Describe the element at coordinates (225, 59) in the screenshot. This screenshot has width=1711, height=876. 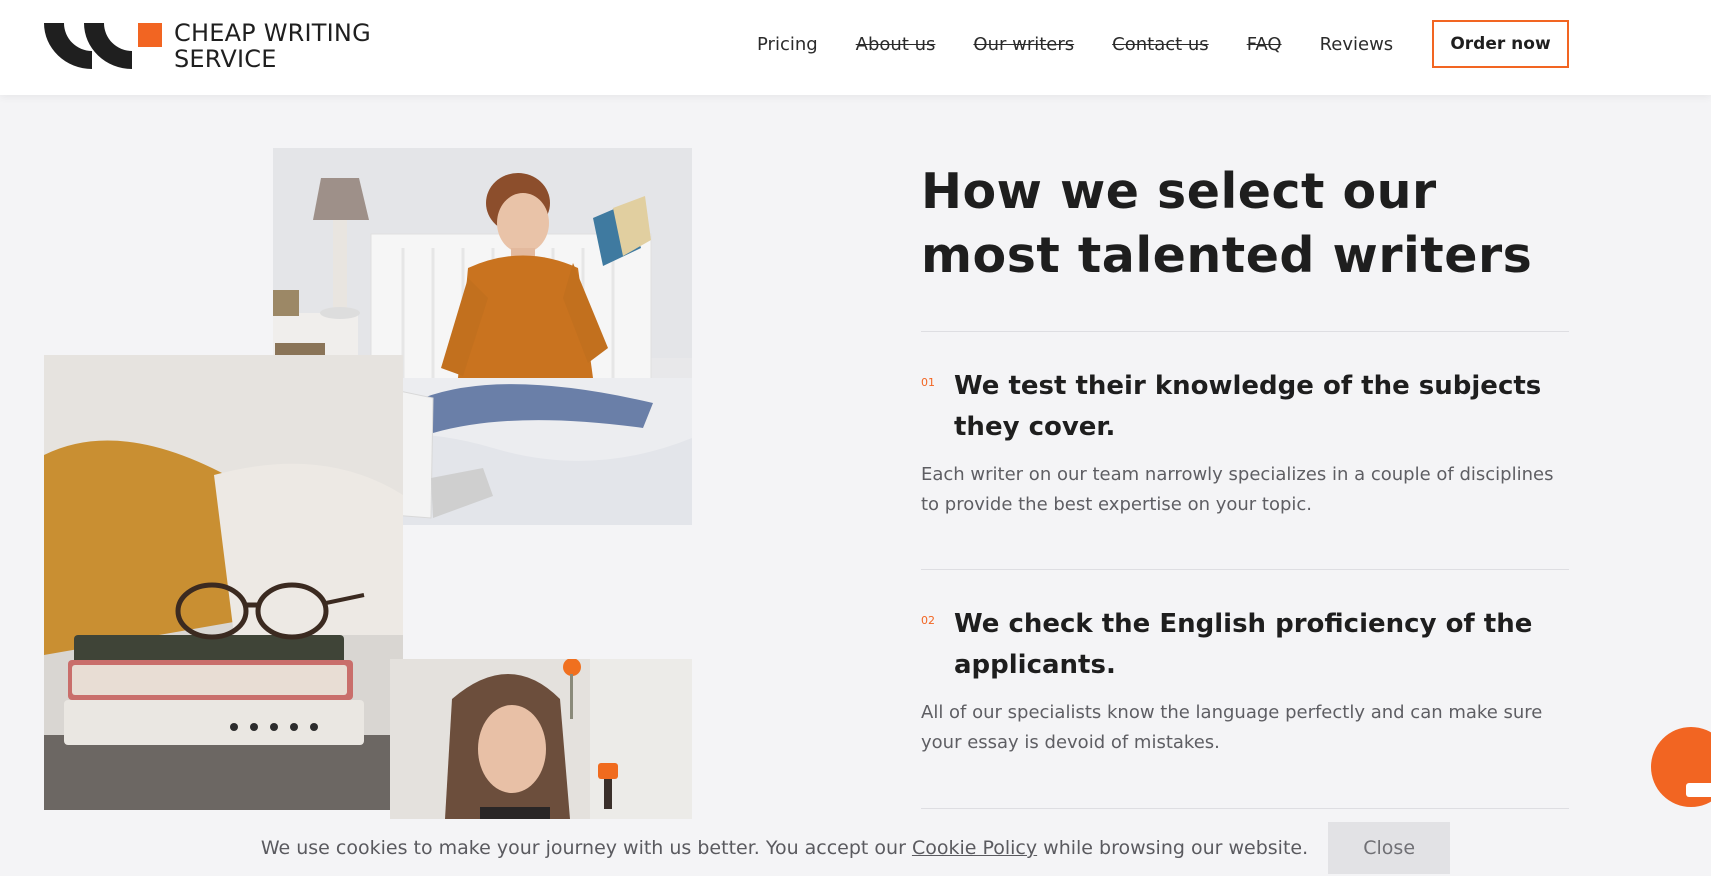
I see `logo-line-2: SERVICE` at that location.